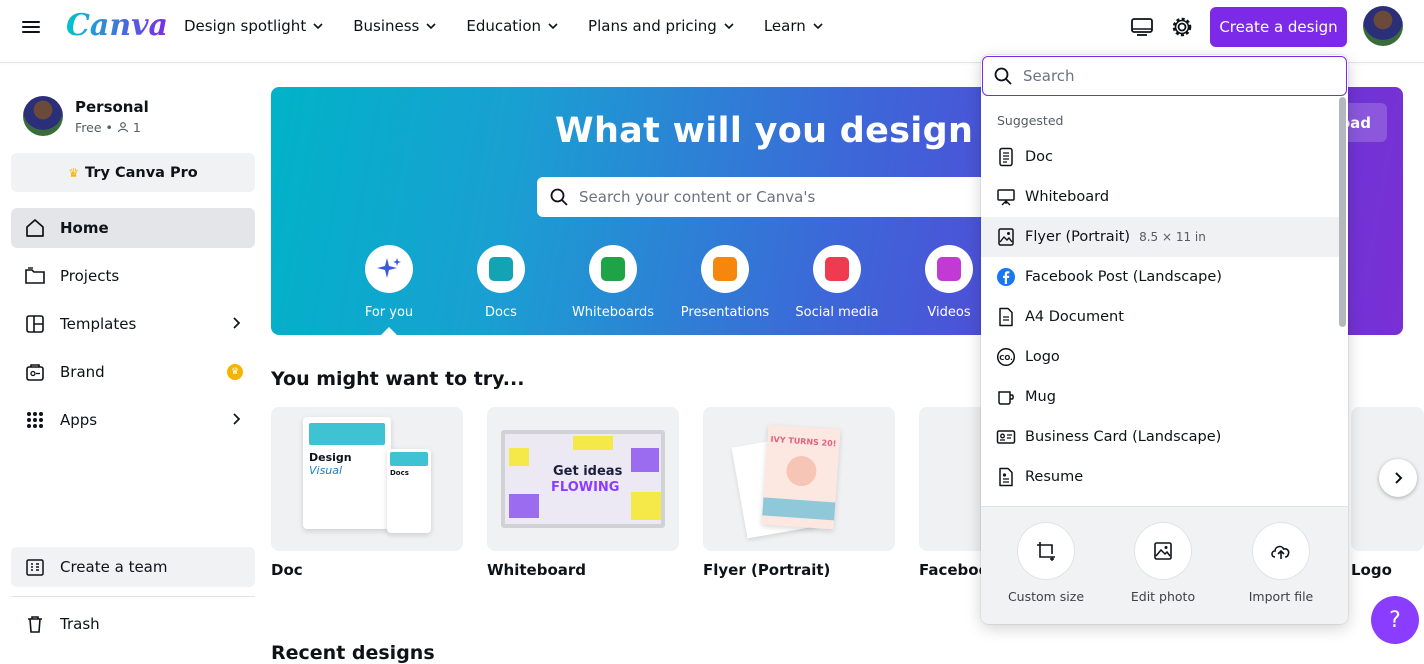  I want to click on create-team-button: Create a team, so click(133, 567).